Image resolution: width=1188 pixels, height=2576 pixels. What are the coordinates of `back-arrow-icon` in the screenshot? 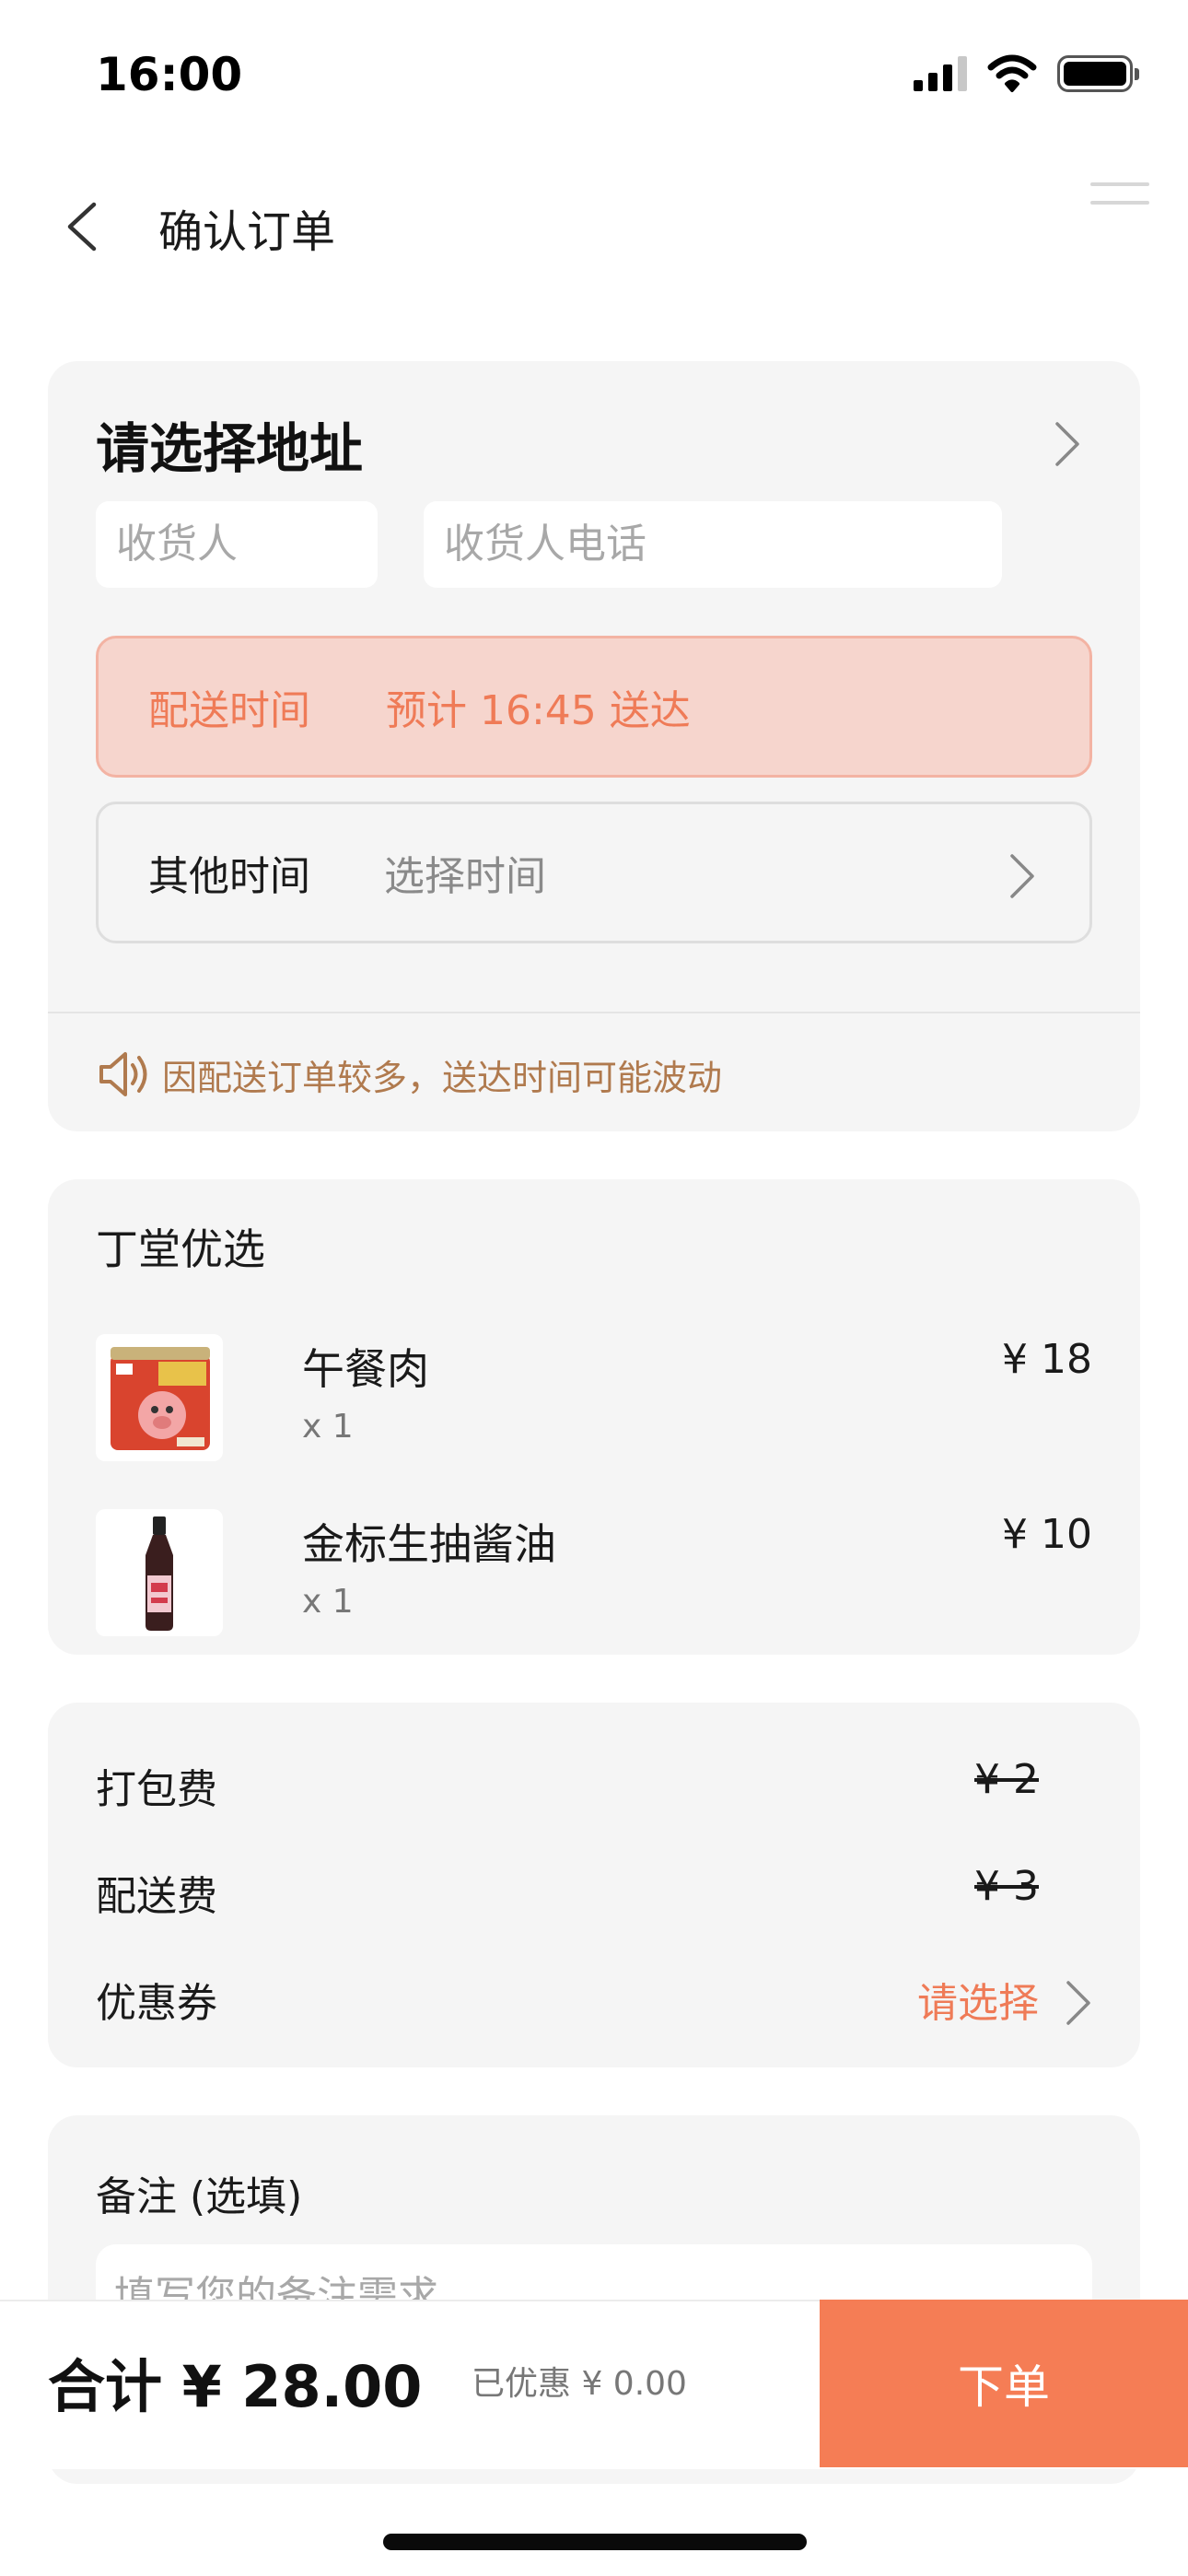 It's located at (83, 227).